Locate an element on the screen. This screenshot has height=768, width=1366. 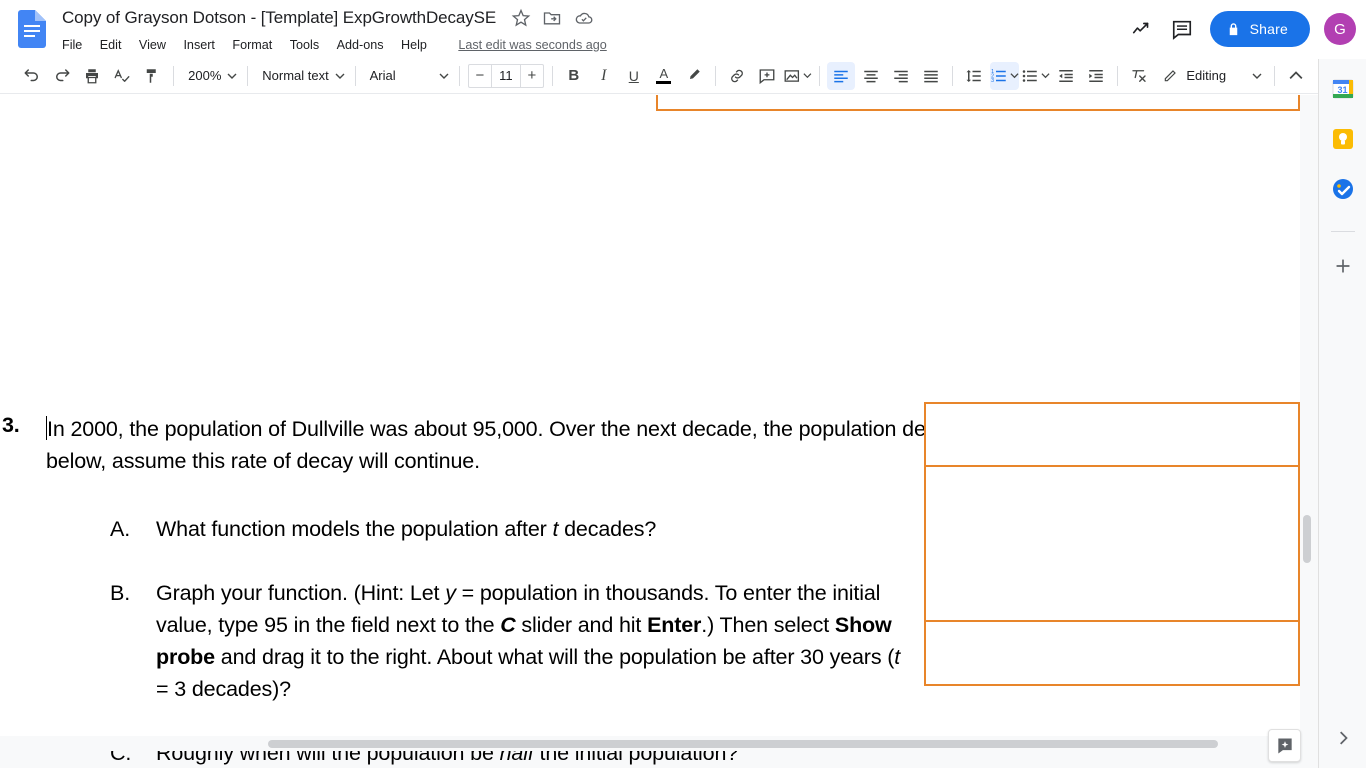
insert-link-icon is located at coordinates (737, 76).